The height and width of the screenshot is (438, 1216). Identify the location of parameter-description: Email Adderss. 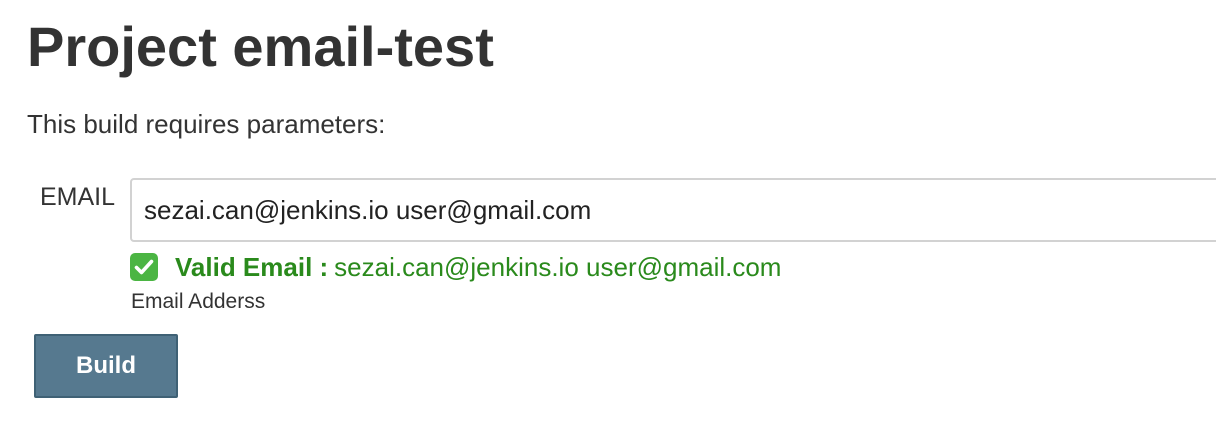
(198, 301).